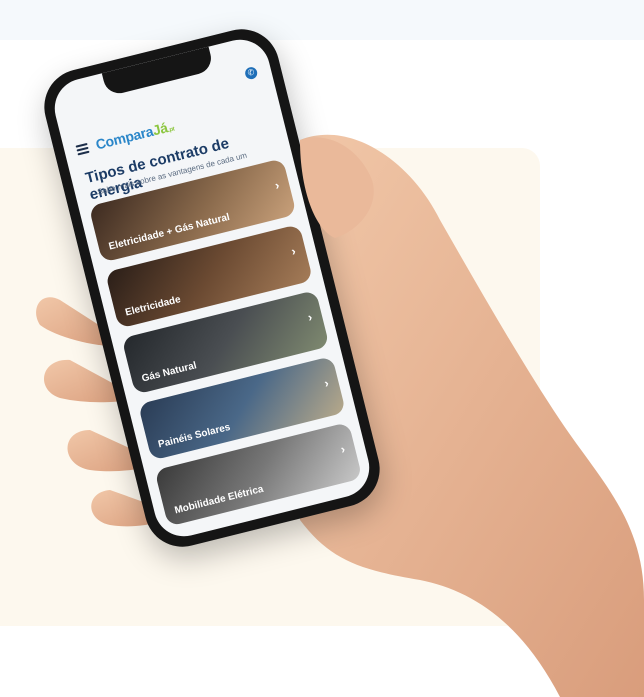 The height and width of the screenshot is (697, 644). Describe the element at coordinates (160, 129) in the screenshot. I see `logo-accent: Já` at that location.